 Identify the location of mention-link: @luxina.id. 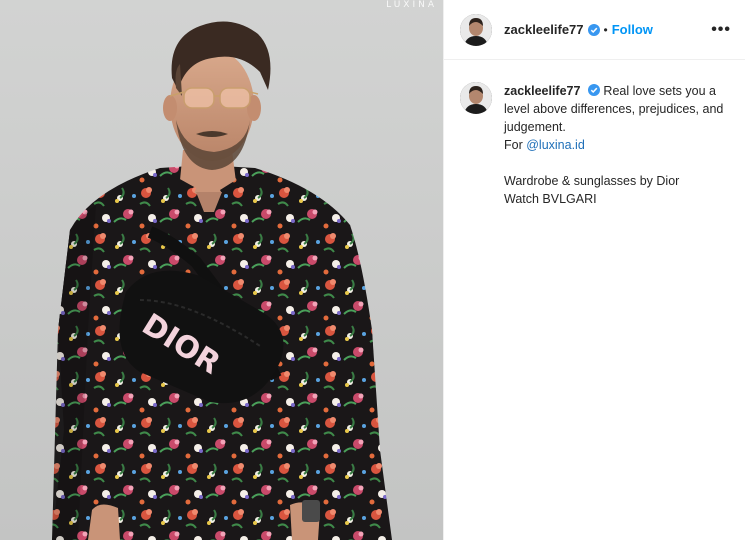
(555, 145).